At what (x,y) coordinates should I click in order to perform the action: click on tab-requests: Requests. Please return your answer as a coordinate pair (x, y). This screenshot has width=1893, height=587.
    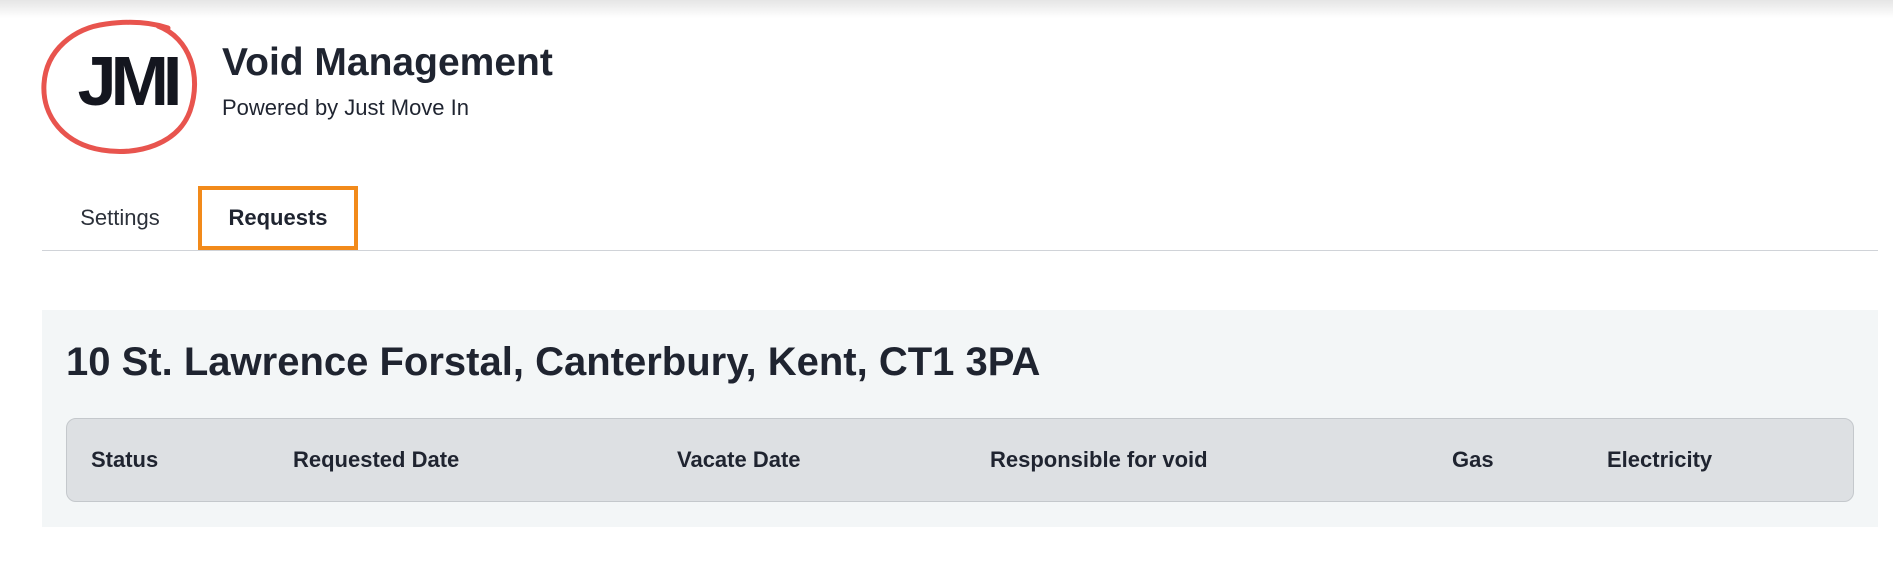
    Looking at the image, I should click on (278, 218).